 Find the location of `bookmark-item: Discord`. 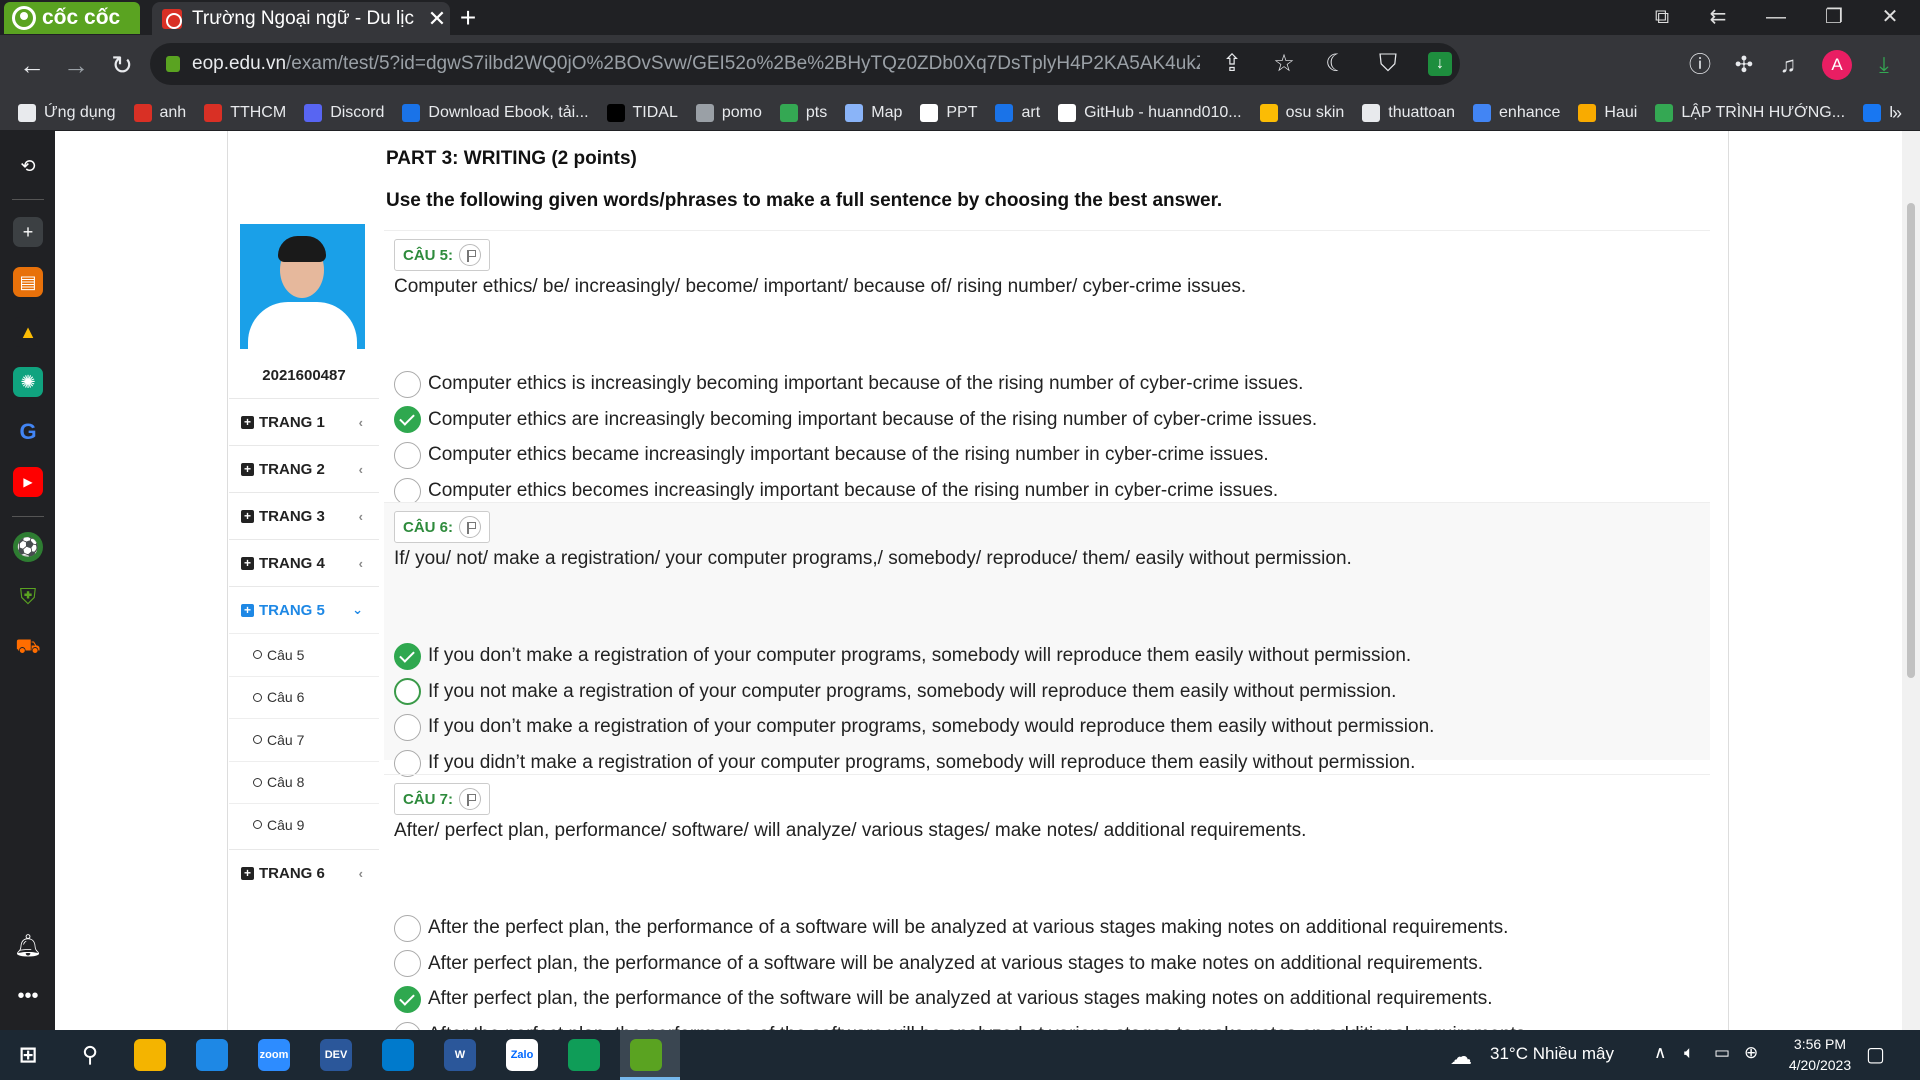

bookmark-item: Discord is located at coordinates (344, 112).